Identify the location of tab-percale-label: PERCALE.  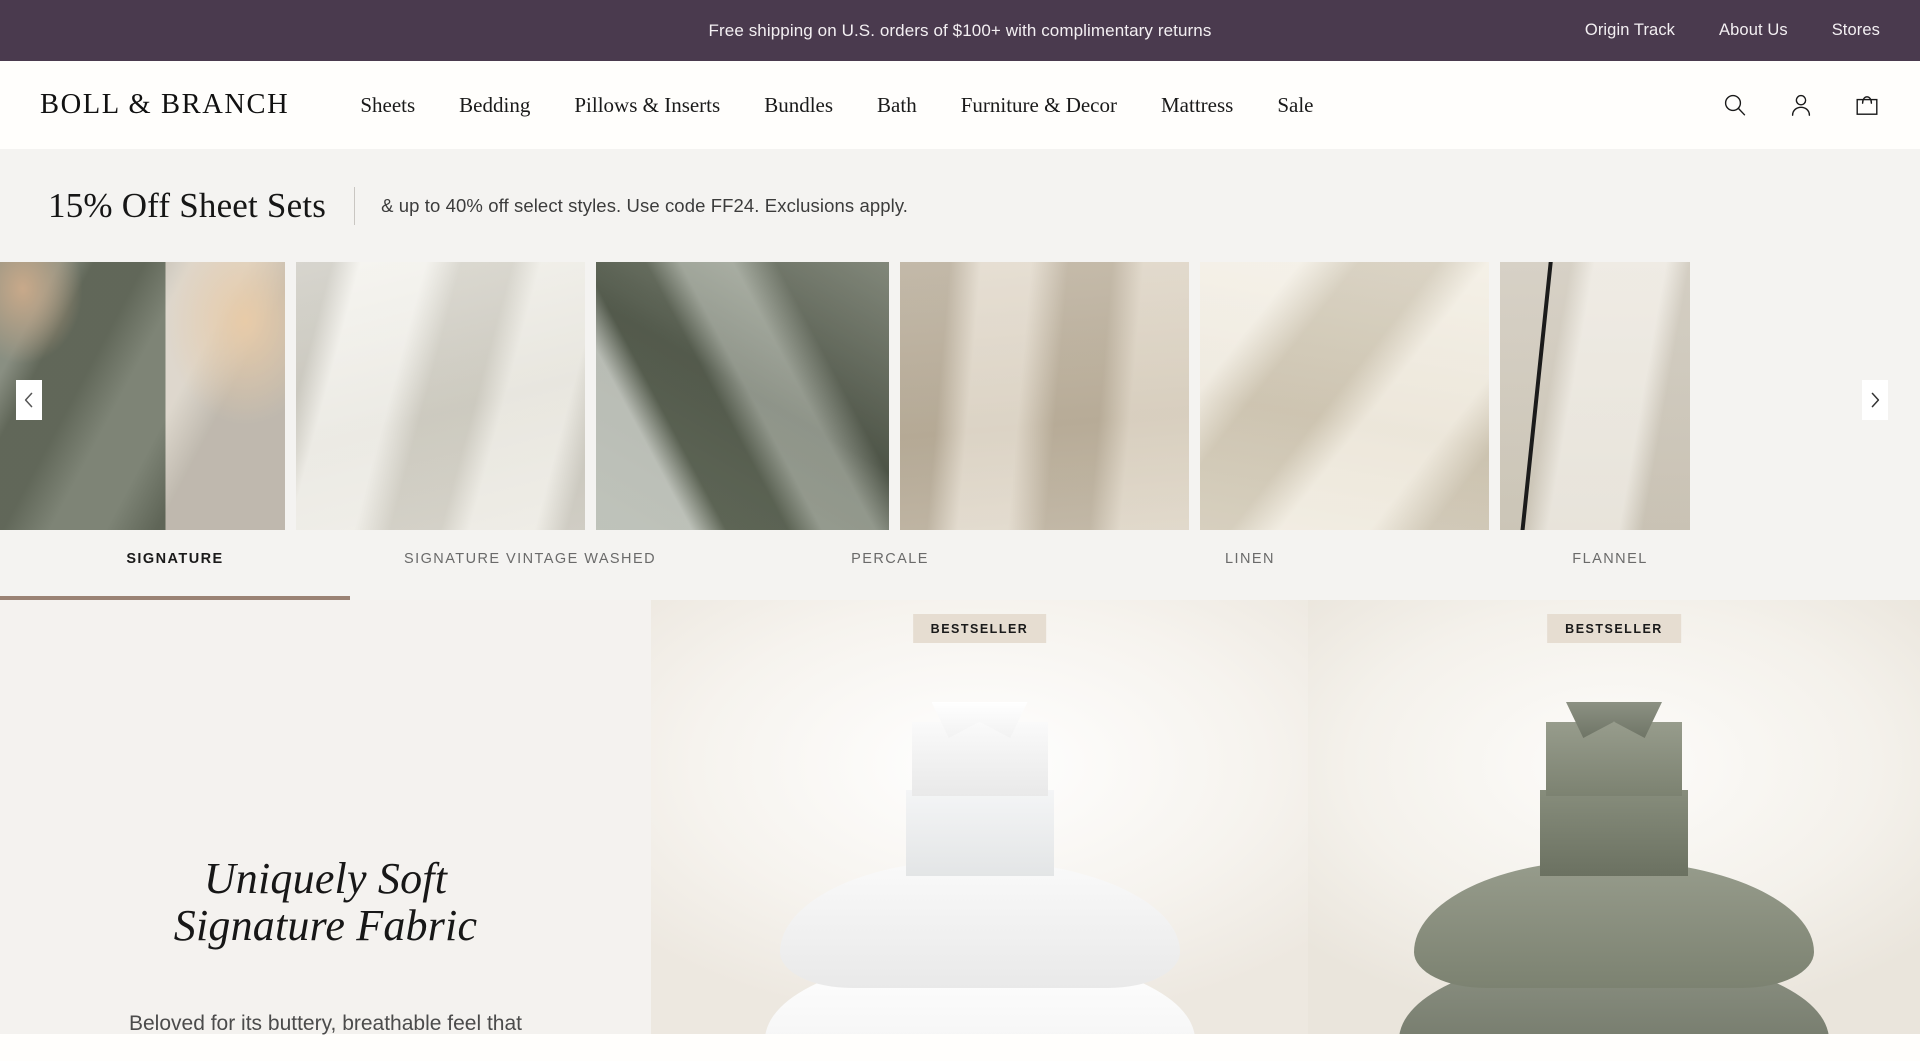
(890, 559).